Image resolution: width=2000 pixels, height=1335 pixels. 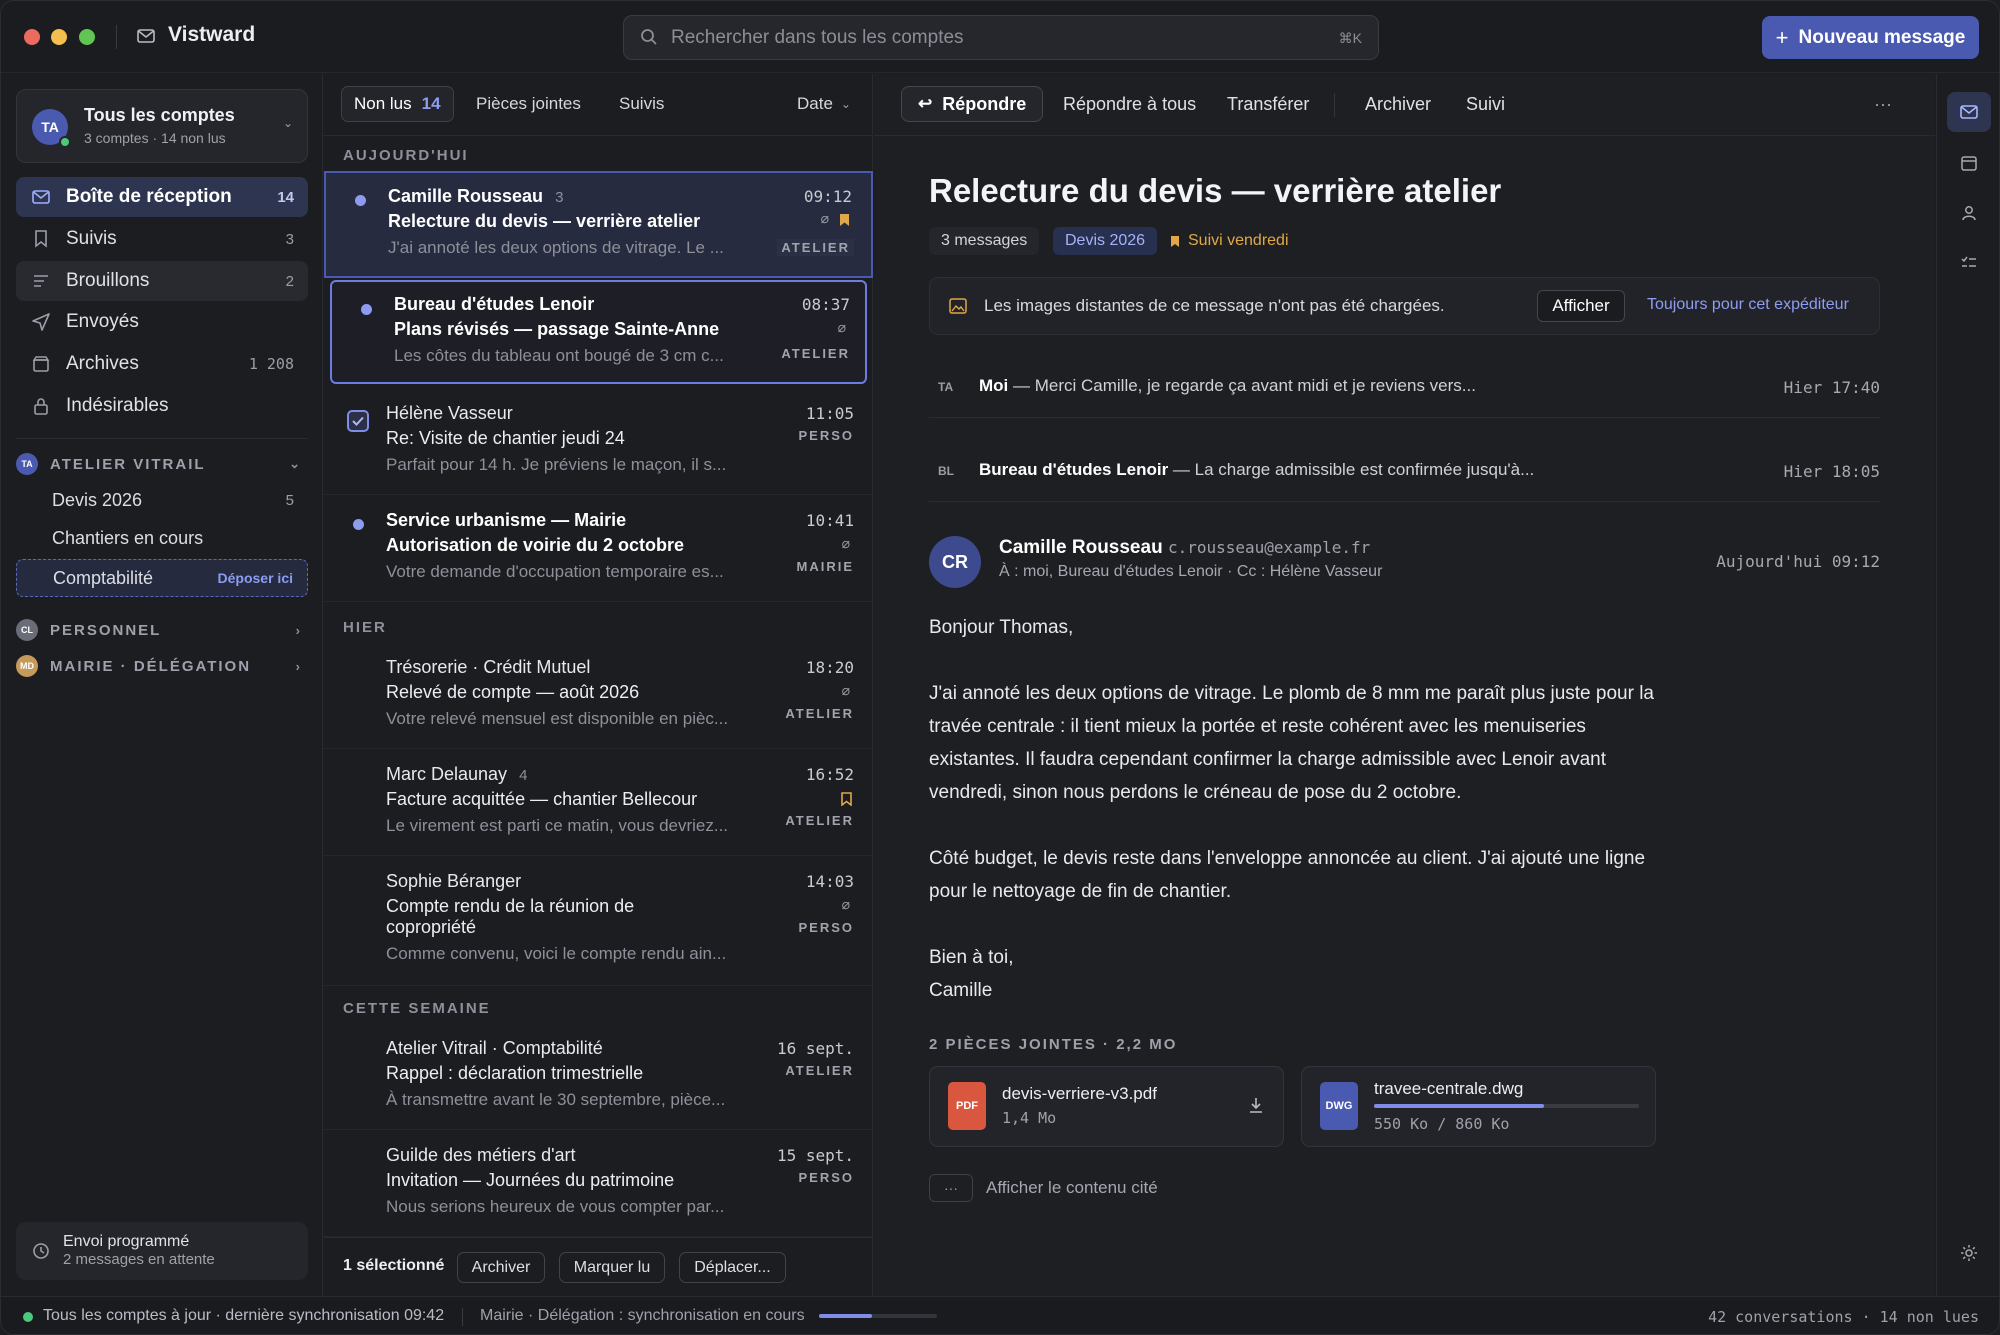 I want to click on mail-logo-icon, so click(x=146, y=38).